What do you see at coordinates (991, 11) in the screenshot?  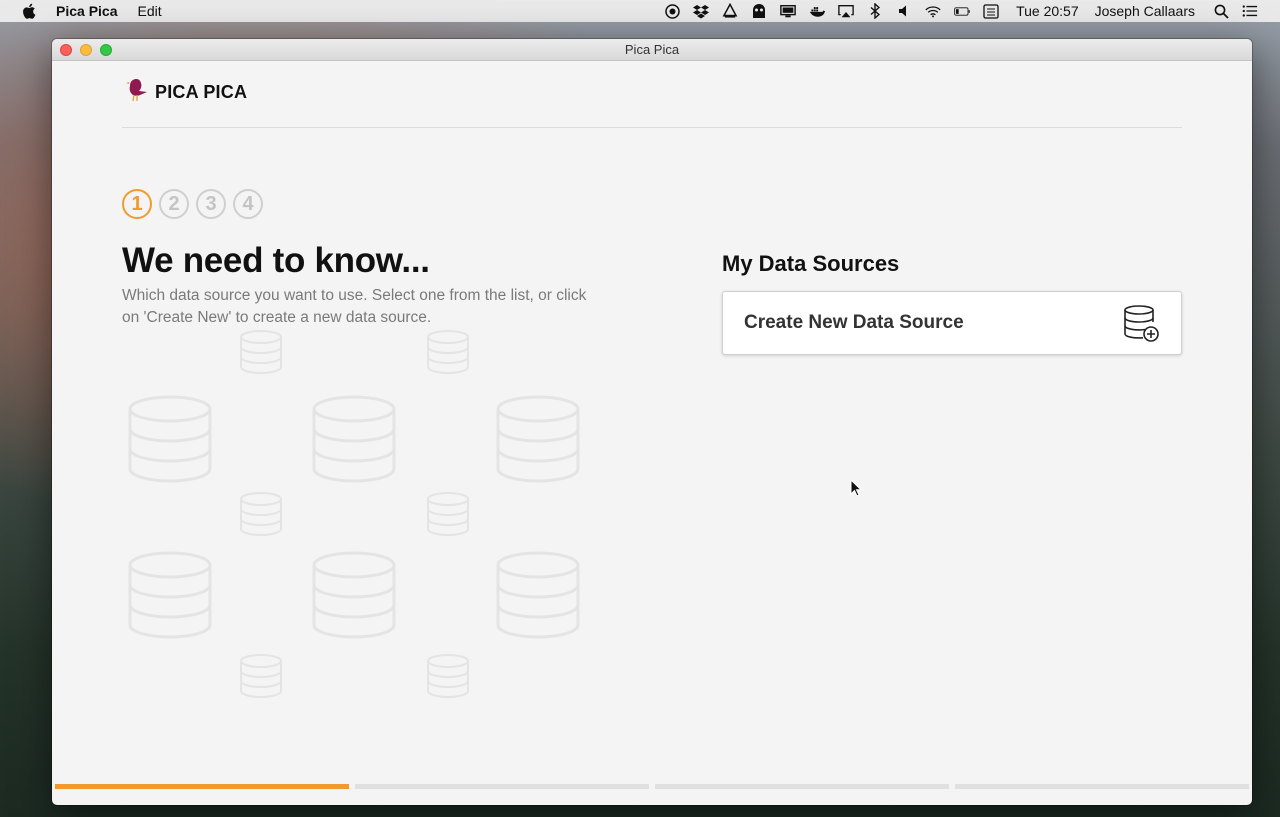 I see `keyboard-icon` at bounding box center [991, 11].